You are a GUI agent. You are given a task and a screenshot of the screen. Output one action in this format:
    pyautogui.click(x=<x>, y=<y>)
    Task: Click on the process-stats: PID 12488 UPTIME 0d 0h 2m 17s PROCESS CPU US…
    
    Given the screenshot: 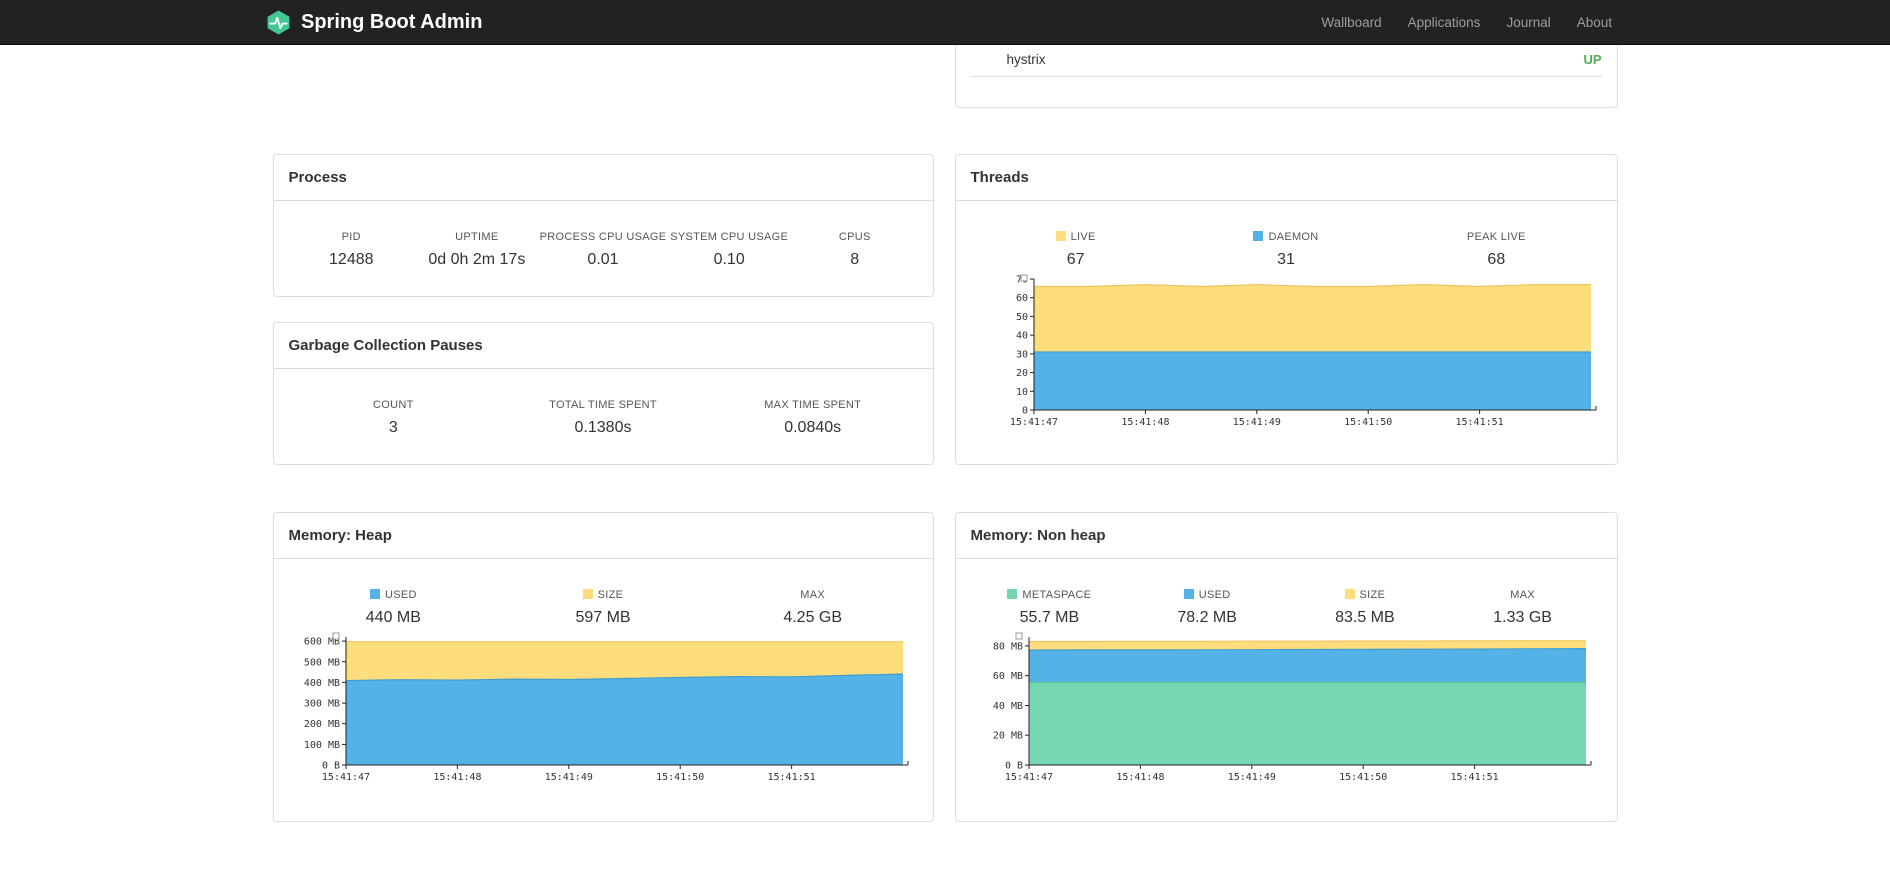 What is the action you would take?
    pyautogui.click(x=603, y=250)
    